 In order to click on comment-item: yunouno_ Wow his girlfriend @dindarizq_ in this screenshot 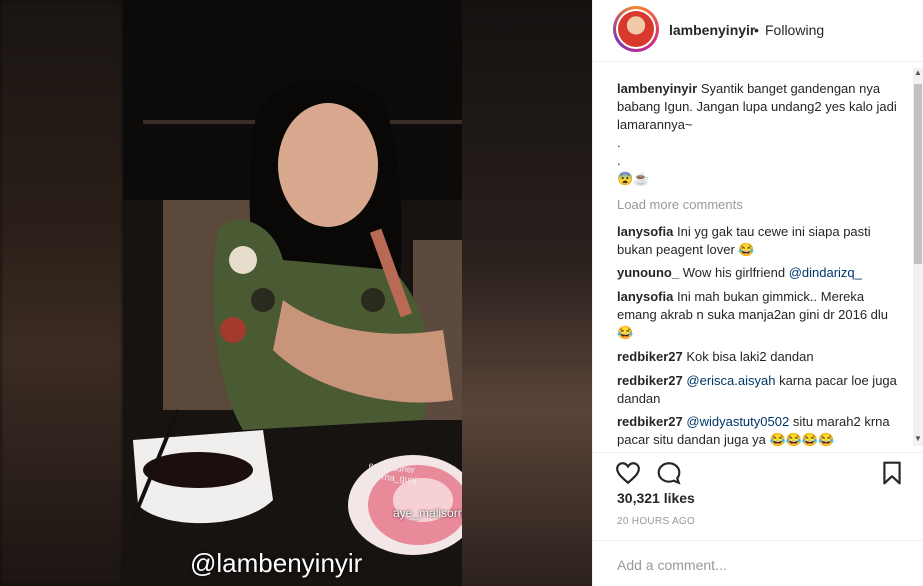, I will do `click(757, 273)`.